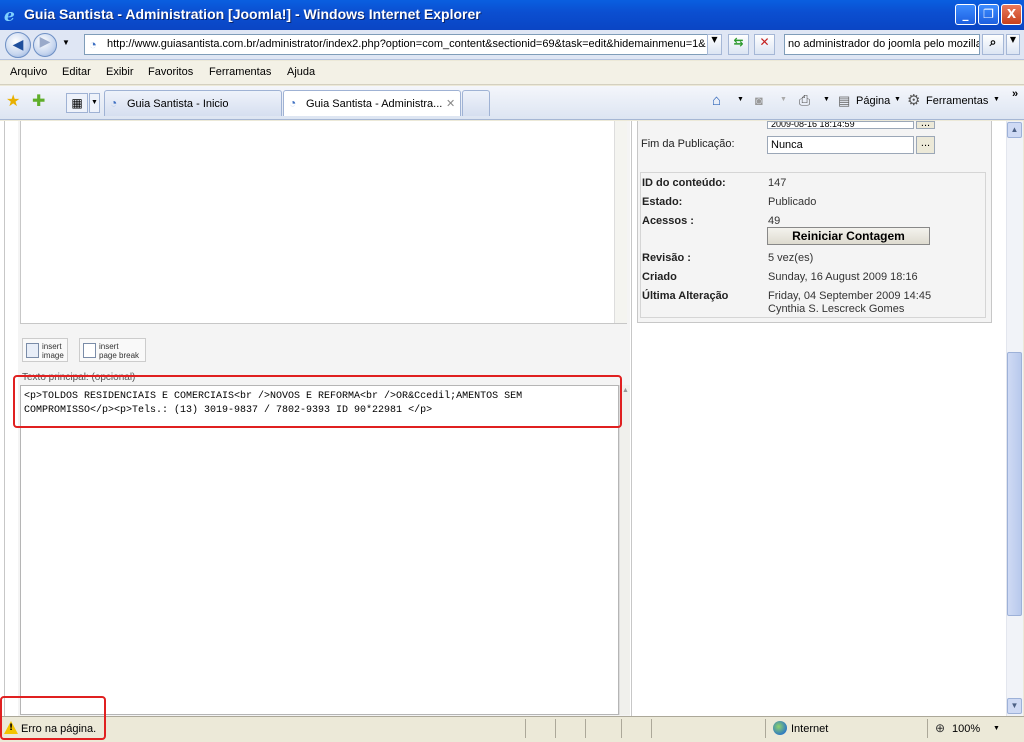 Image resolution: width=1024 pixels, height=742 pixels. Describe the element at coordinates (783, 99) in the screenshot. I see `feeds-dropdown-icon: ▼` at that location.